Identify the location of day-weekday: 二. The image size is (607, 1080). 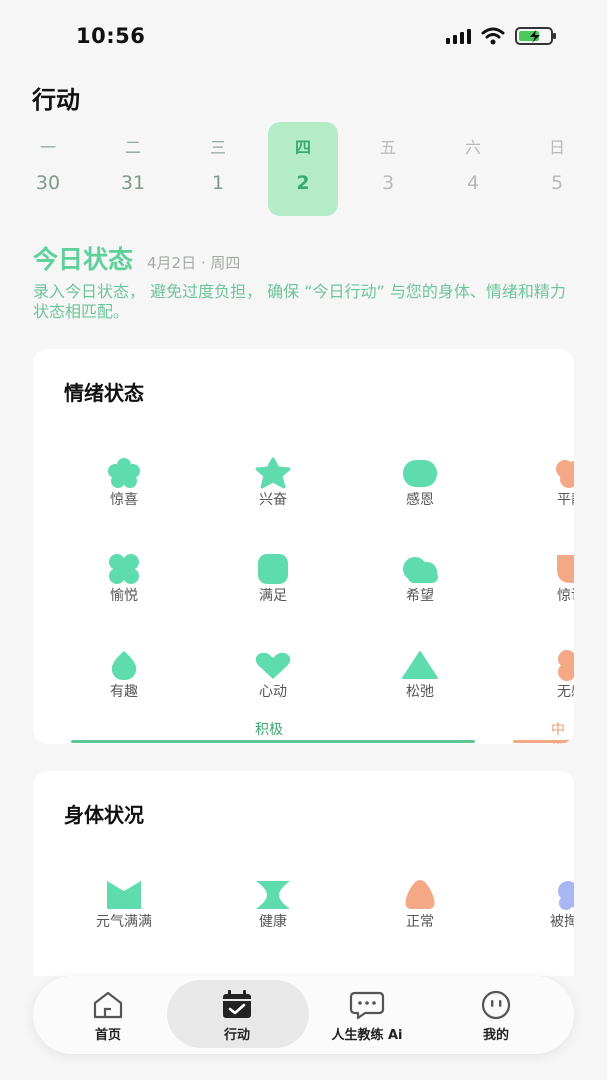
(132, 147).